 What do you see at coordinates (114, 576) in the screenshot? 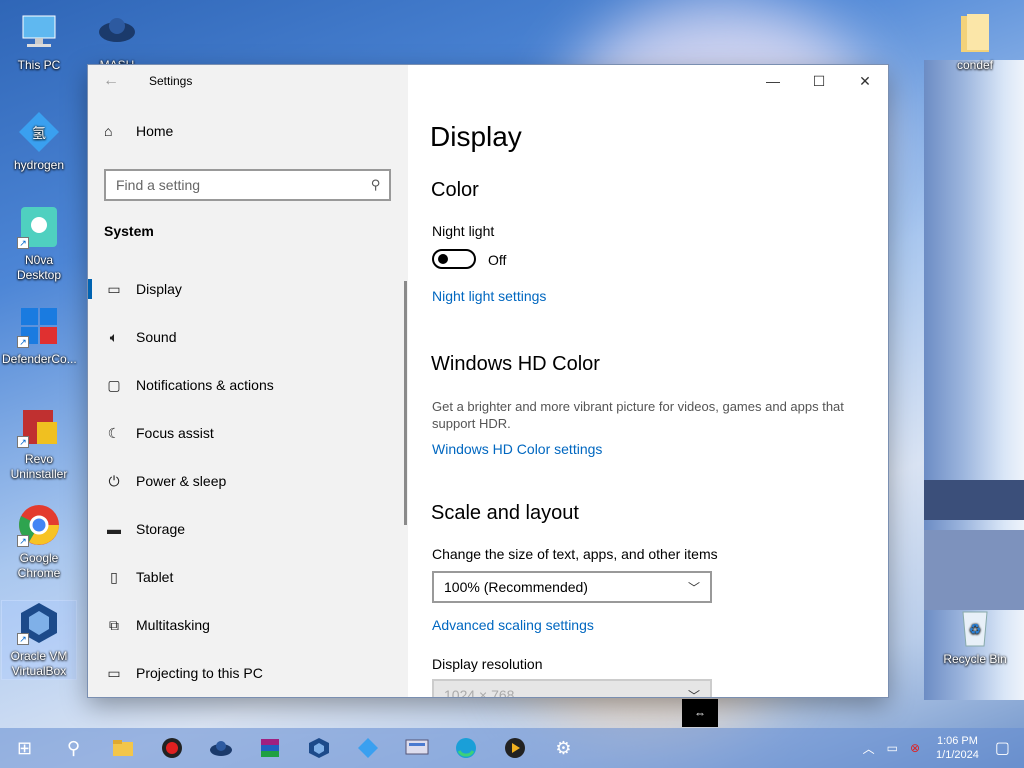
I see `tablet-icon: ▯` at bounding box center [114, 576].